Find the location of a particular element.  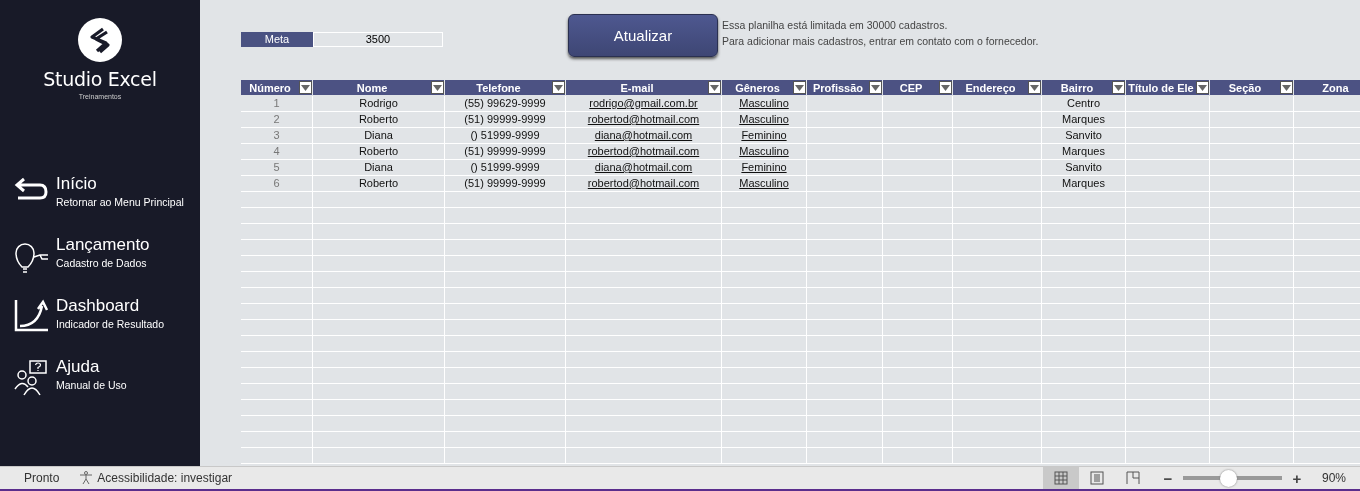

status-text: Pronto is located at coordinates (42, 478).